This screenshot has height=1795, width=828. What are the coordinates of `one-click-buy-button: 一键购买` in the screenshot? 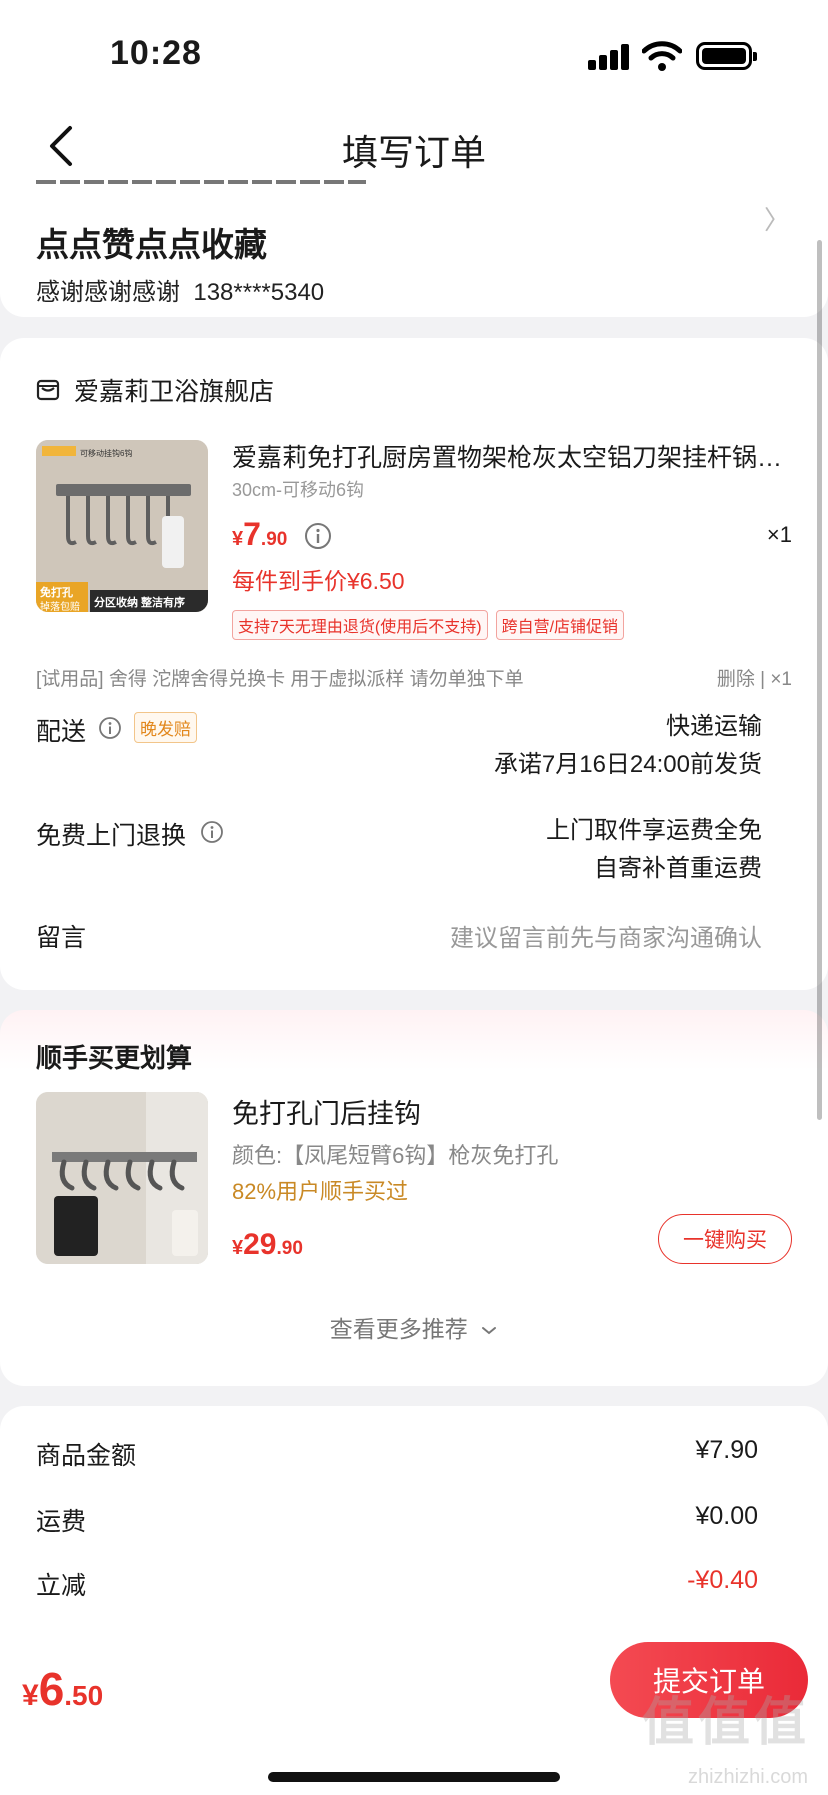 It's located at (725, 1239).